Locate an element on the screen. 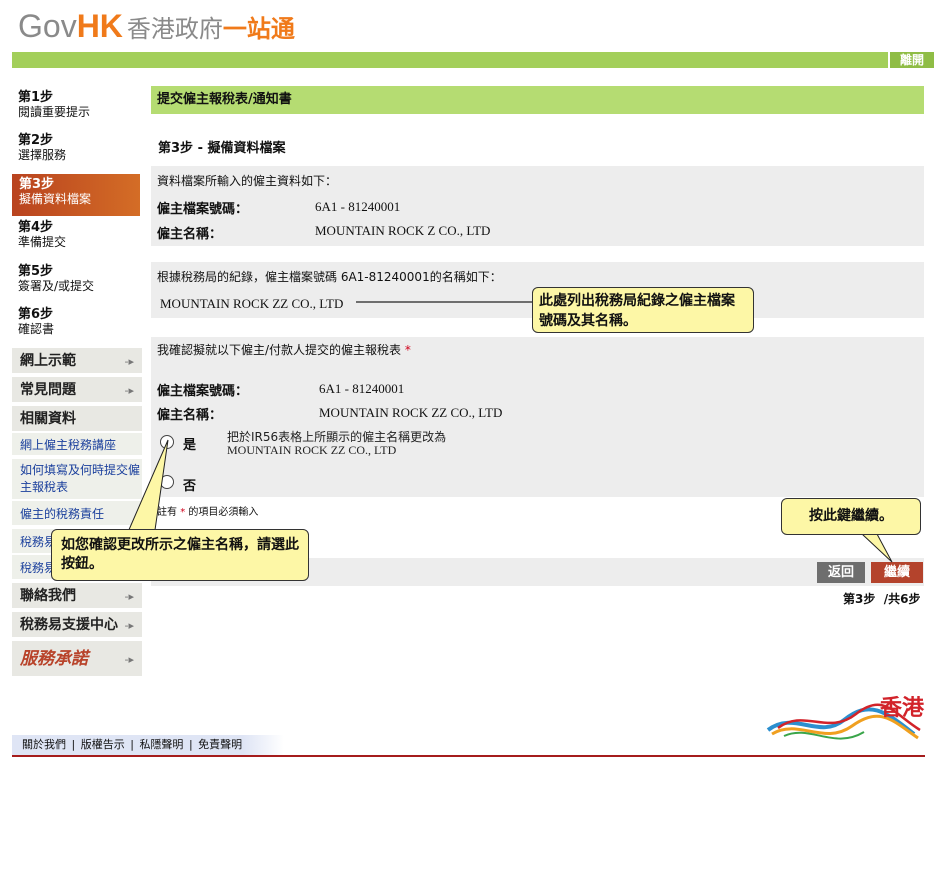 This screenshot has width=950, height=873. callout-record: 此處列出稅務局紀錄之僱主檔案號碼及其名稱。 is located at coordinates (643, 310).